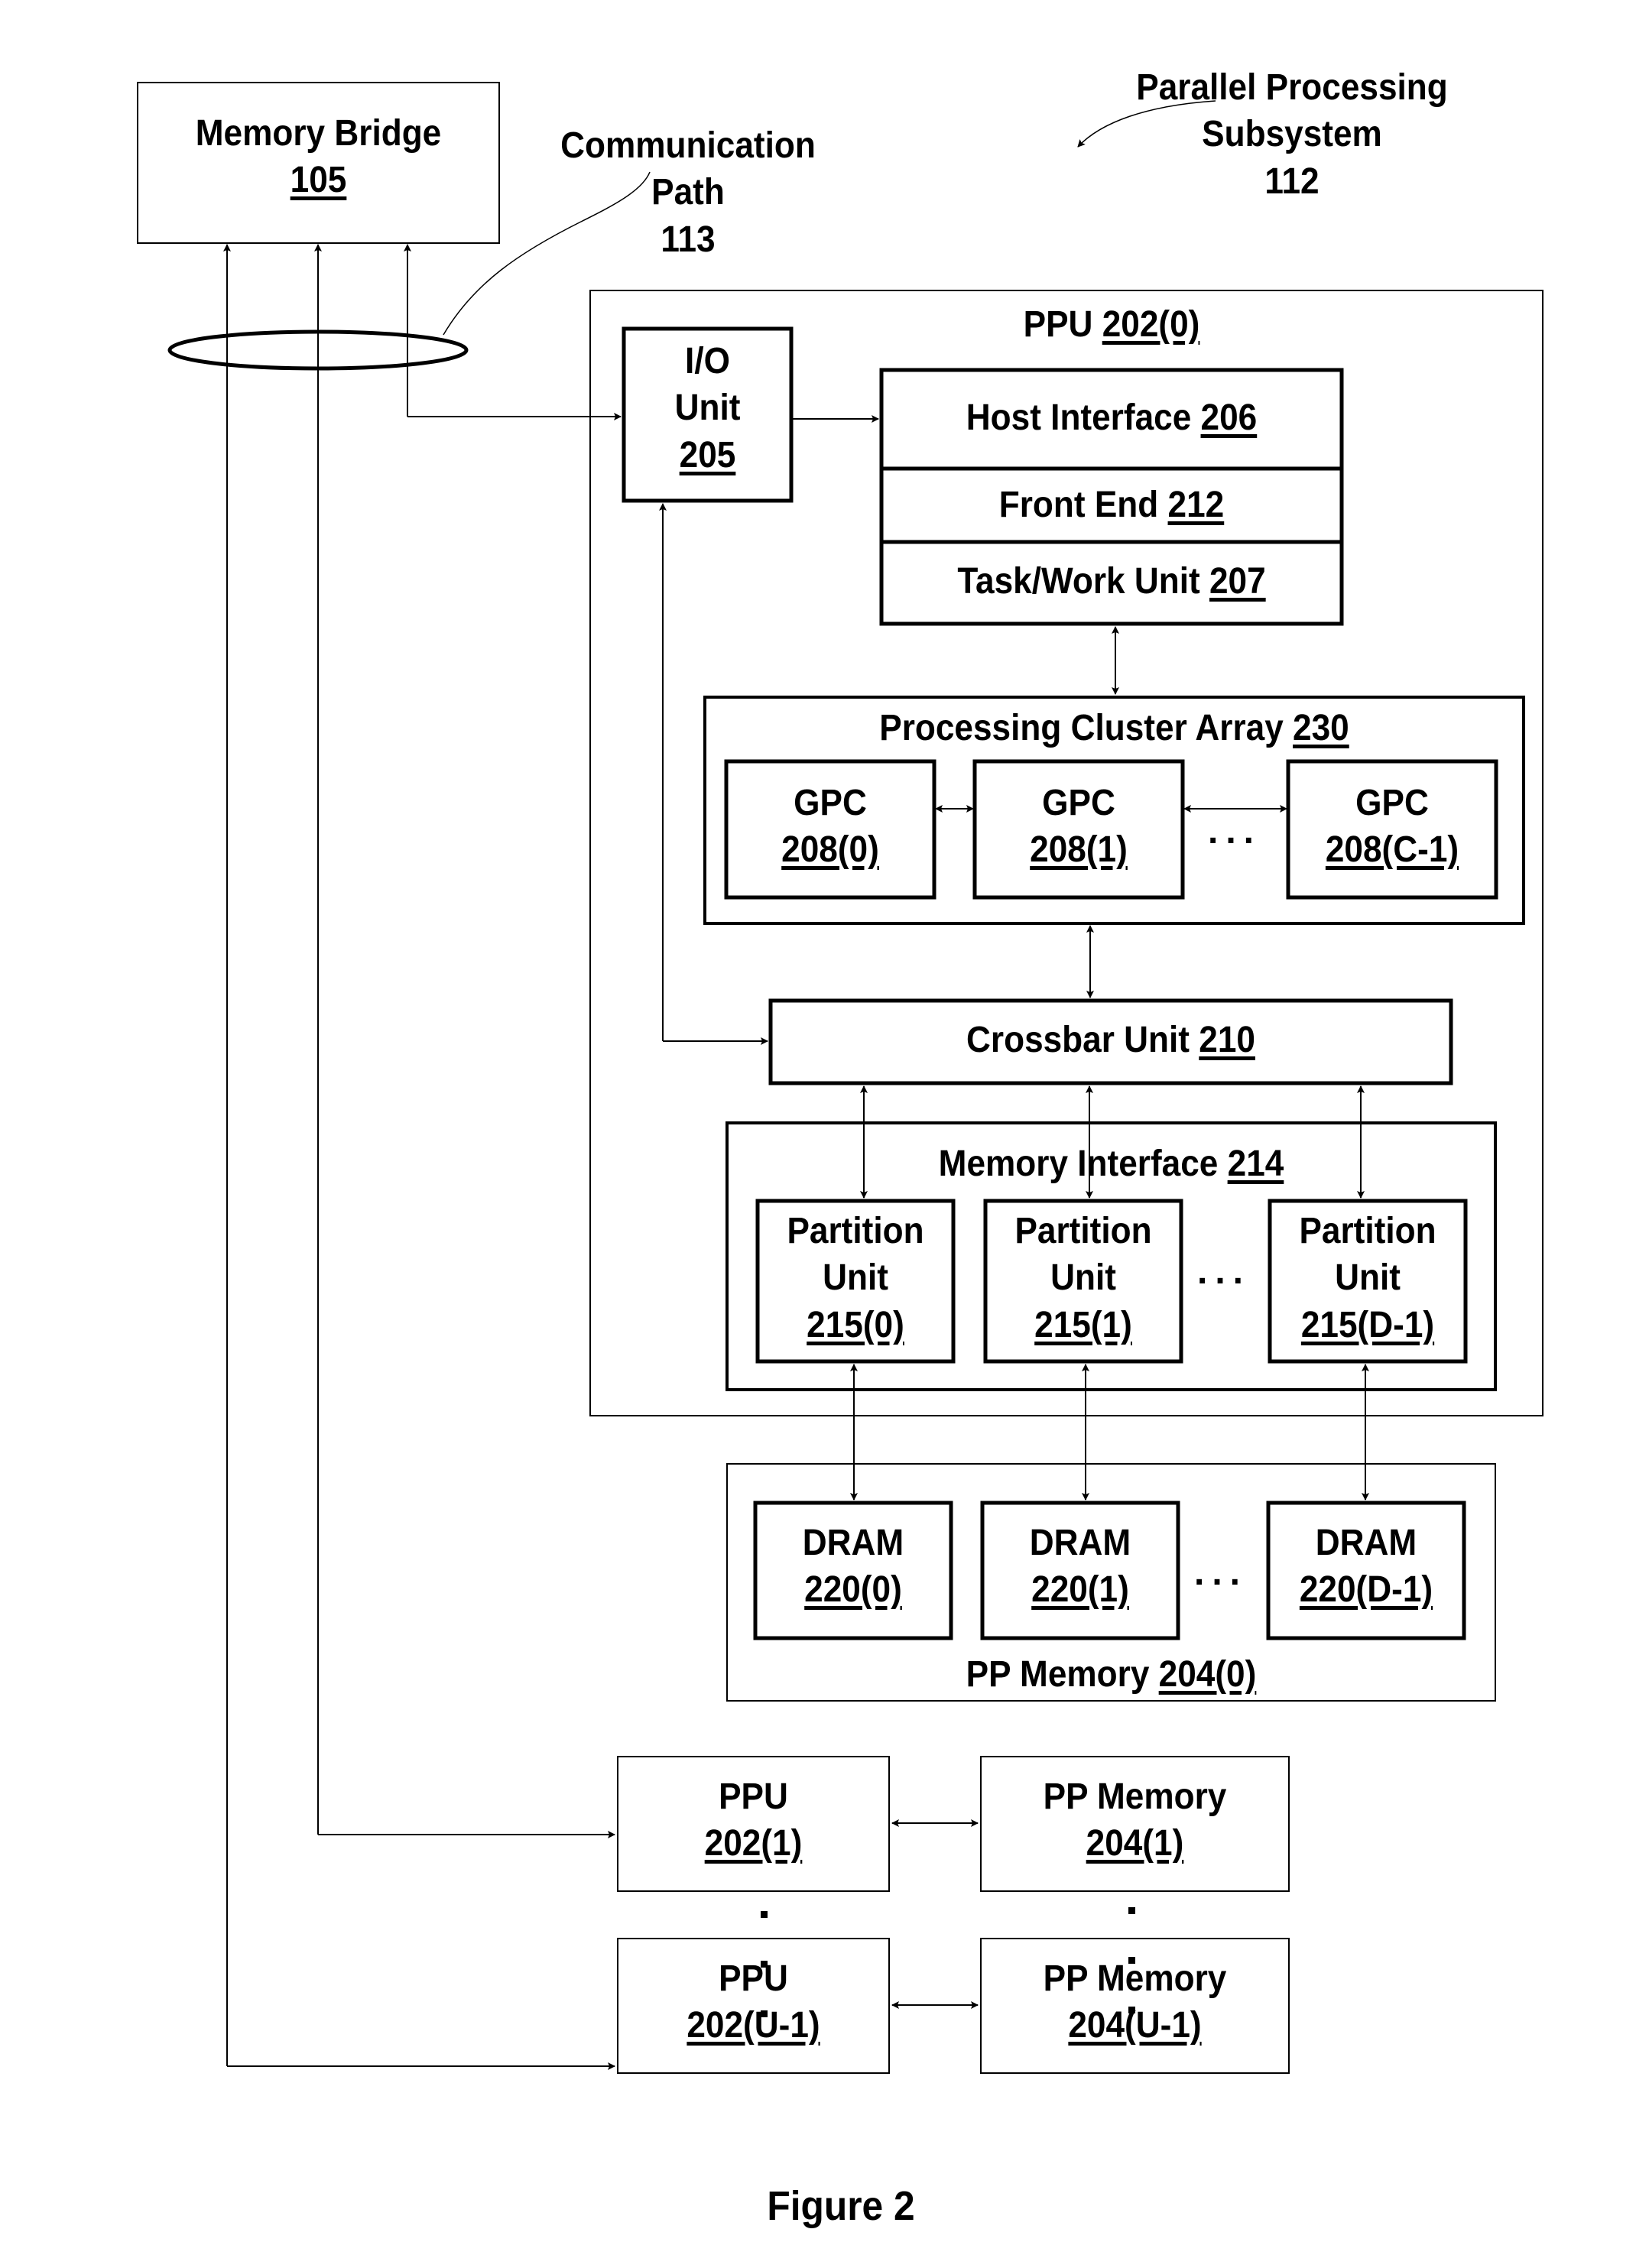  I want to click on host-interface-label: Host Interface 206, so click(1112, 417).